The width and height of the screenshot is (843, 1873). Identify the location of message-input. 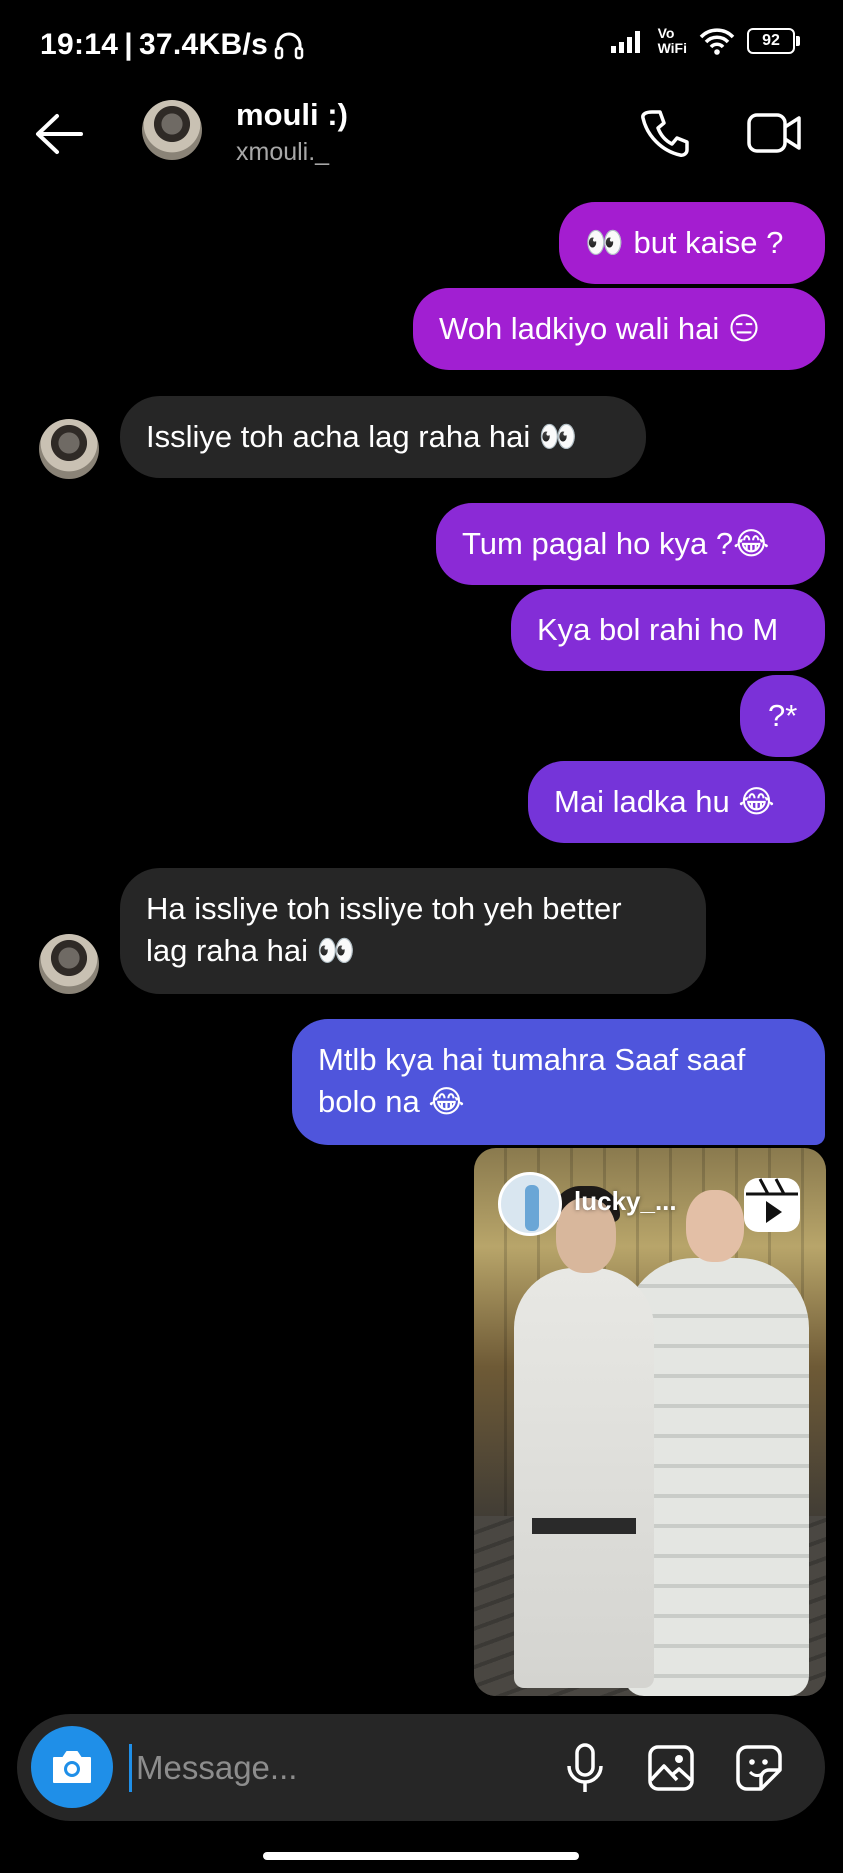
(352, 1768).